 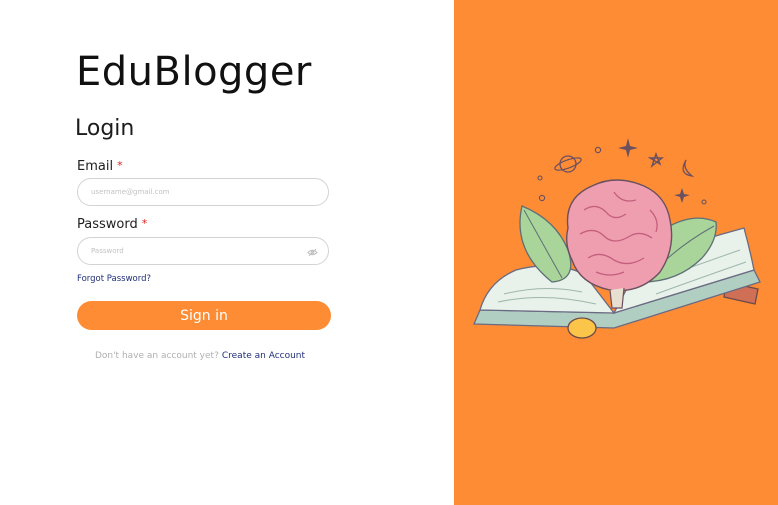 What do you see at coordinates (203, 251) in the screenshot?
I see `password-input` at bounding box center [203, 251].